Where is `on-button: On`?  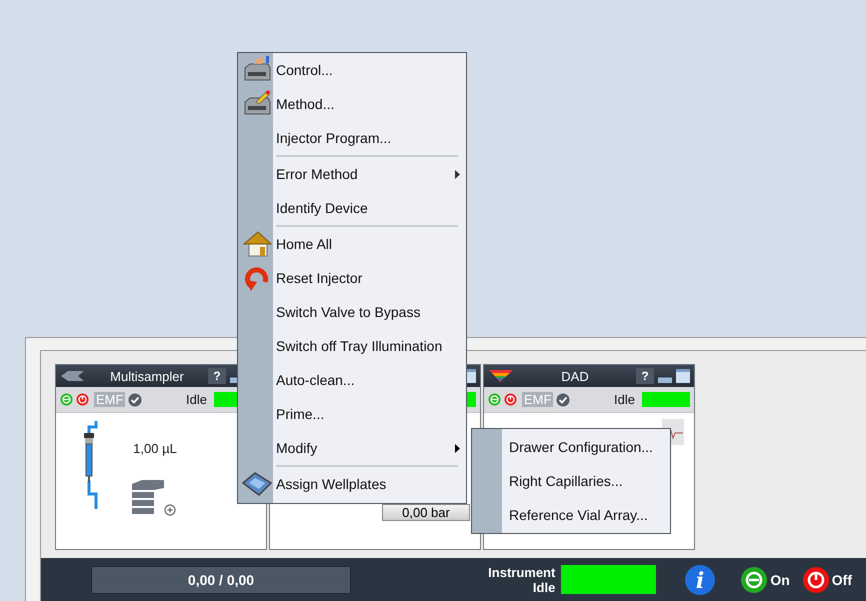 on-button: On is located at coordinates (765, 580).